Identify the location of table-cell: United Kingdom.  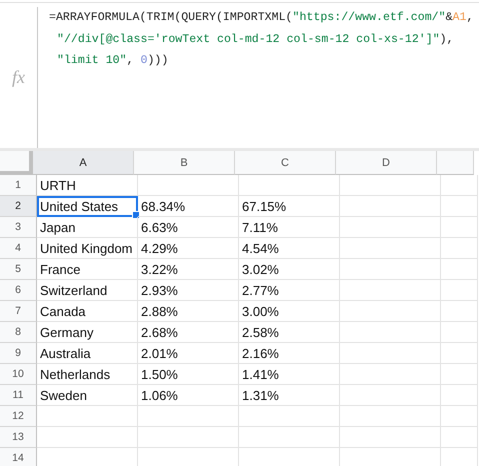
(87, 248).